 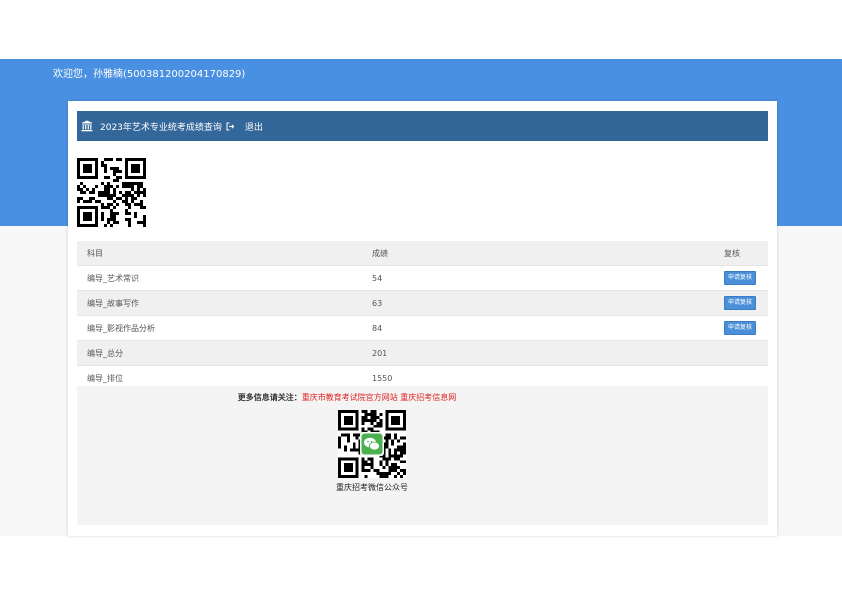 I want to click on table-row: 编导_故事写作 63 申请复核, so click(x=422, y=303).